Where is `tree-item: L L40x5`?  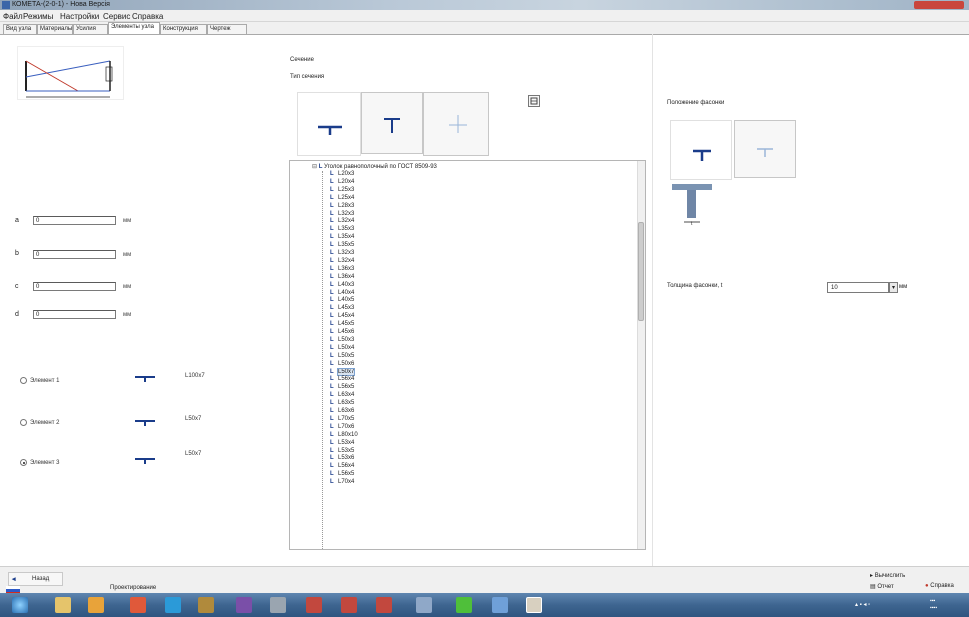
tree-item: L L40x5 is located at coordinates (342, 300).